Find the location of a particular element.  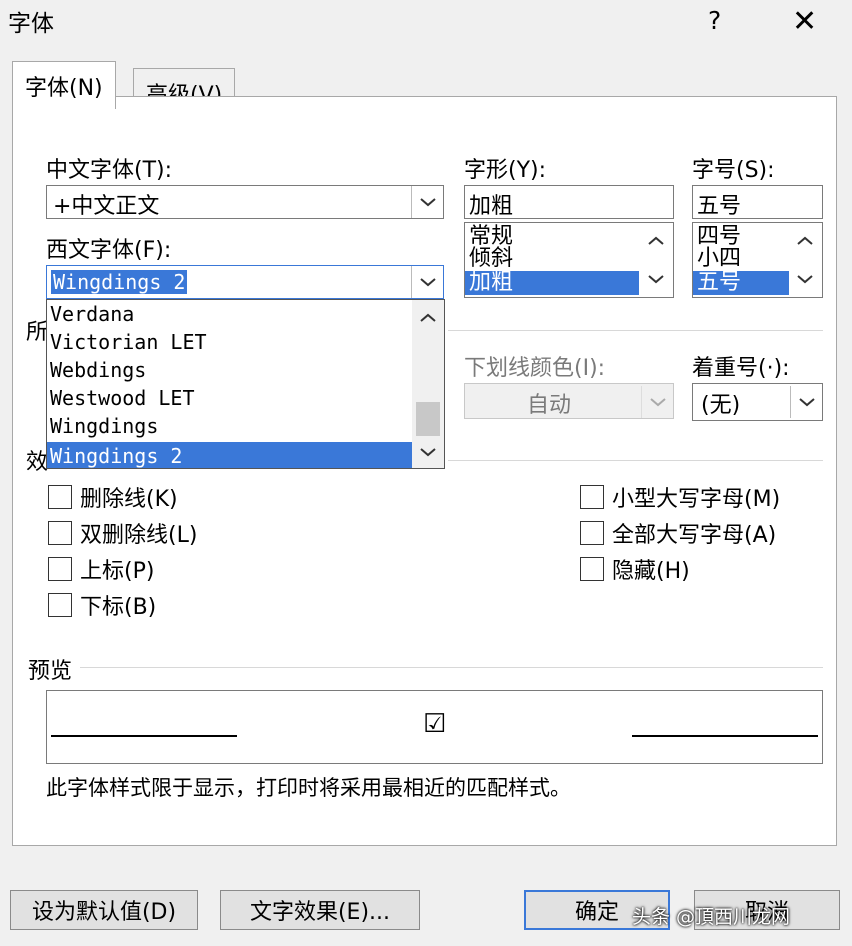

strikethrough-checkbox is located at coordinates (60, 497).